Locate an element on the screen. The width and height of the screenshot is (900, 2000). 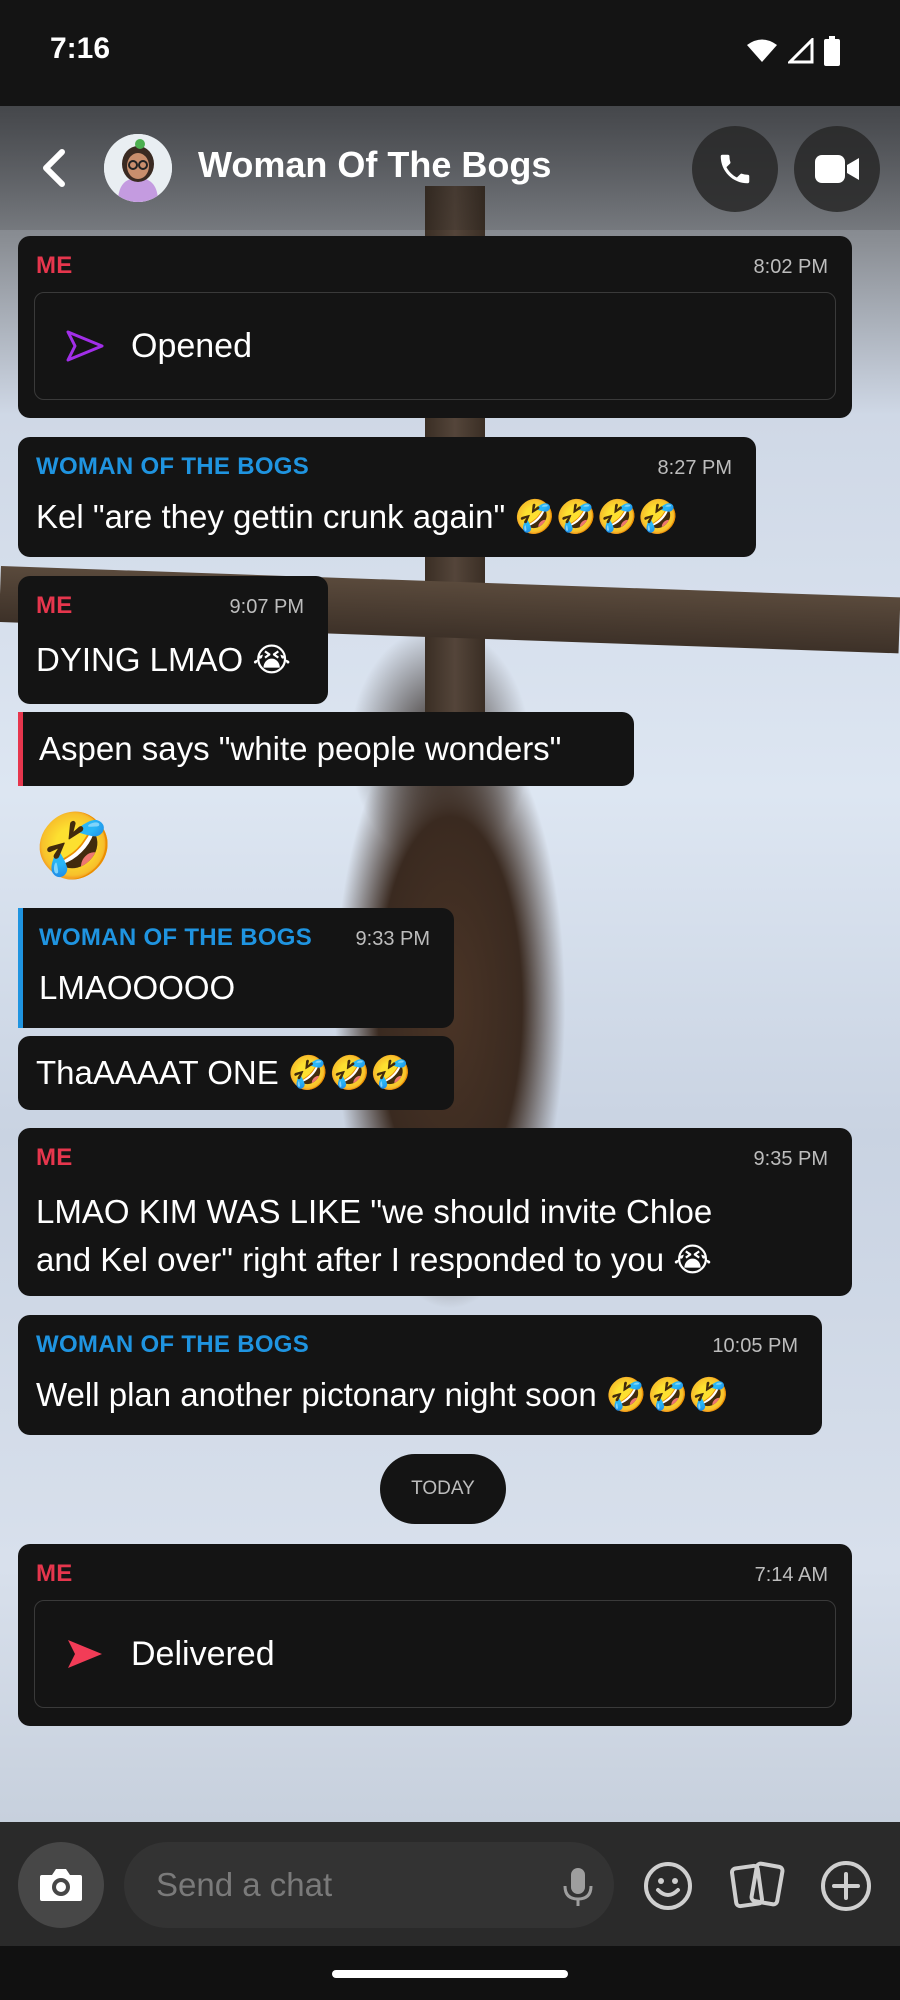
chat-composer is located at coordinates (450, 1884).